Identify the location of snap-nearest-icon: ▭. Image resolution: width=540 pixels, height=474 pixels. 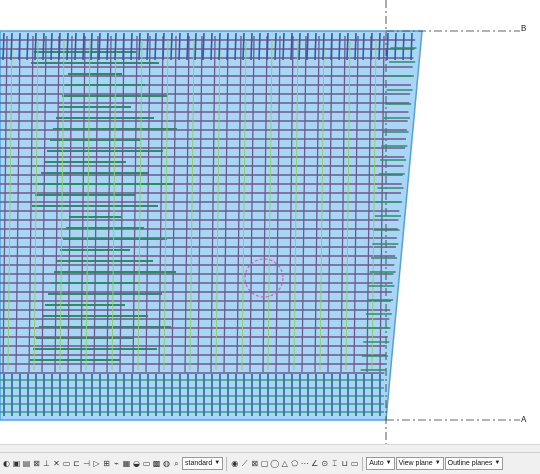
(66, 463).